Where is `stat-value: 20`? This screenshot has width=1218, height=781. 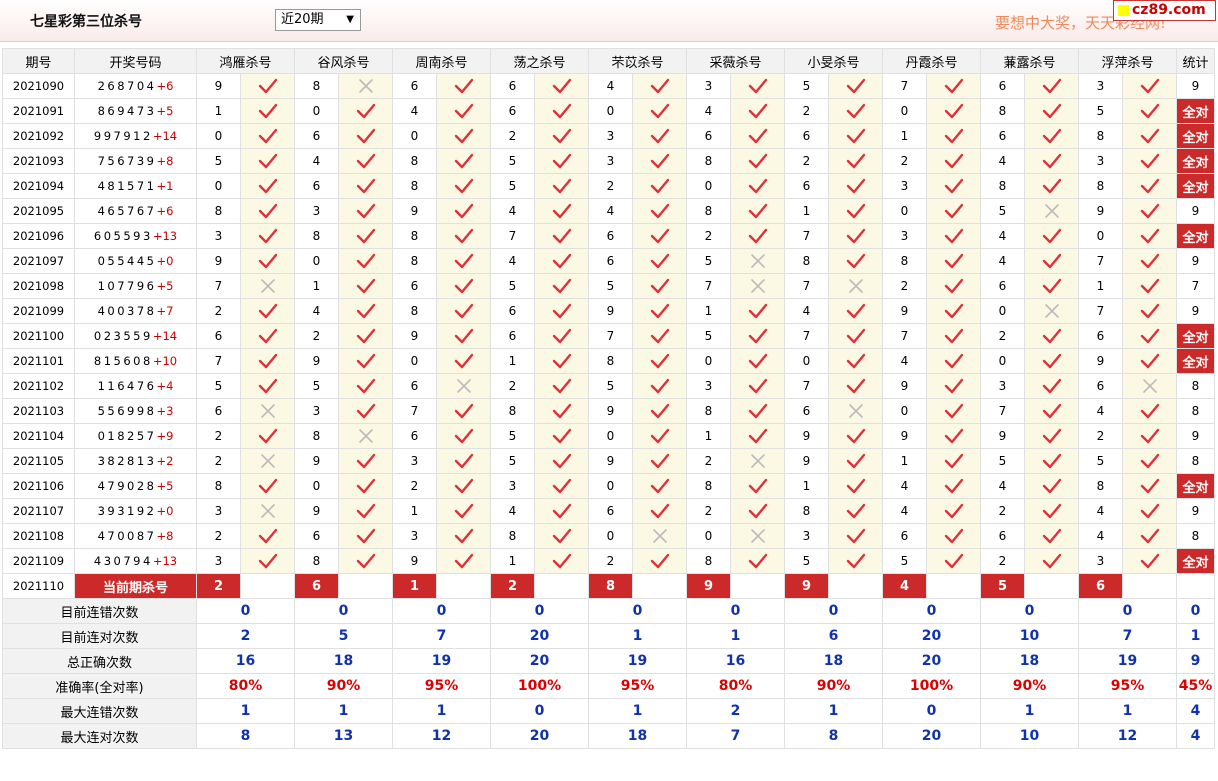
stat-value: 20 is located at coordinates (539, 661).